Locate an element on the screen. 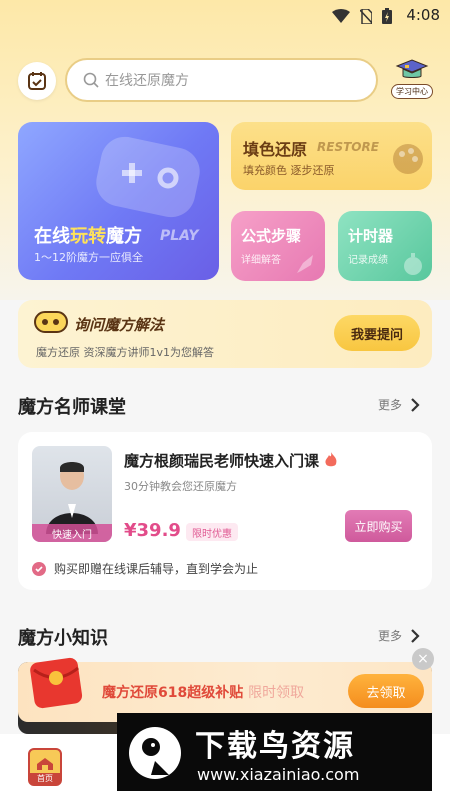 The height and width of the screenshot is (800, 450). course-subtitle: 30分钟教会您还原魔方 is located at coordinates (180, 486).